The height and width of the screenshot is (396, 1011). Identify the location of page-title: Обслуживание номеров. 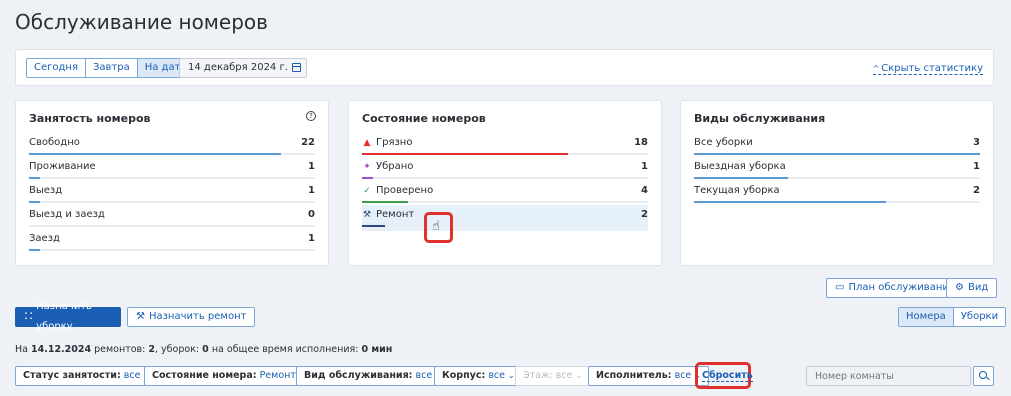
(141, 22).